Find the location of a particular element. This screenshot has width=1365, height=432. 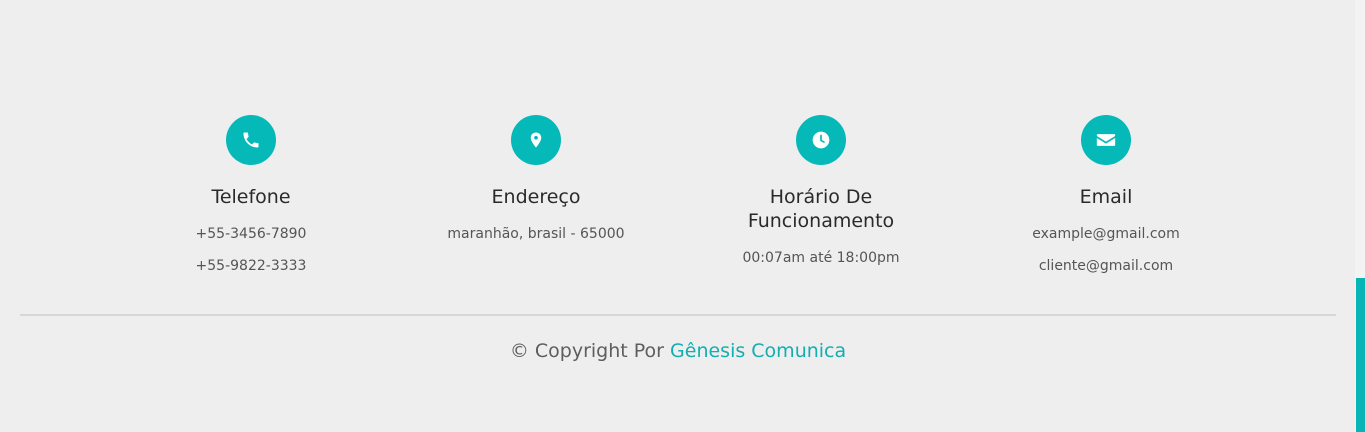

copyright-text: © Copyright Por Gênesis Comunica is located at coordinates (678, 351).